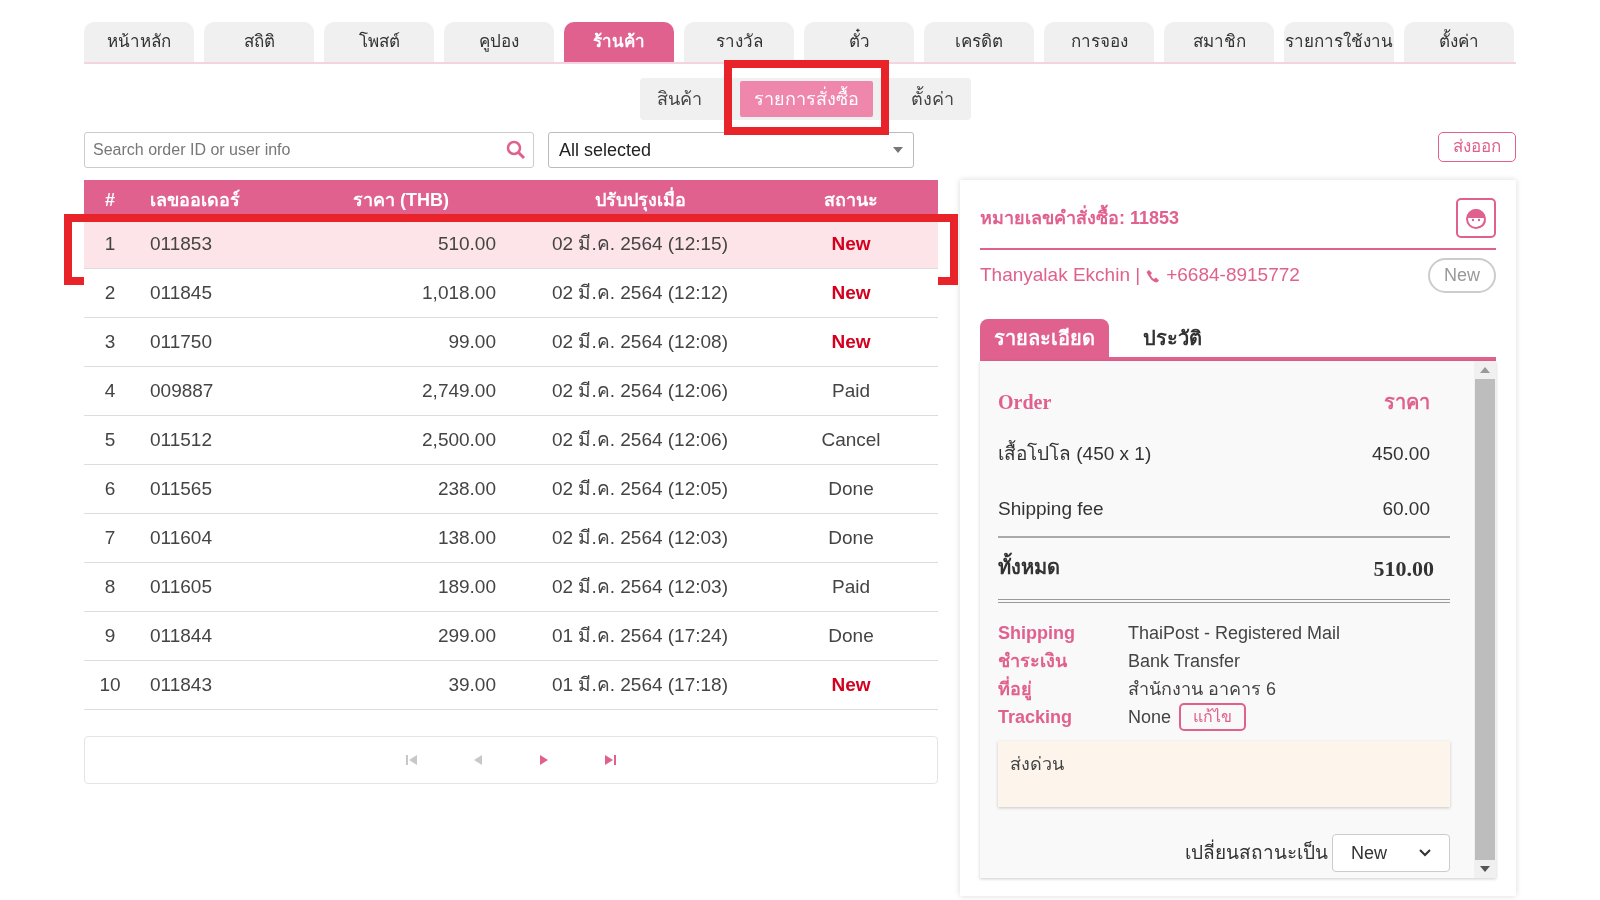 Image resolution: width=1600 pixels, height=900 pixels. Describe the element at coordinates (181, 292) in the screenshot. I see `table-cell-text: 011845` at that location.